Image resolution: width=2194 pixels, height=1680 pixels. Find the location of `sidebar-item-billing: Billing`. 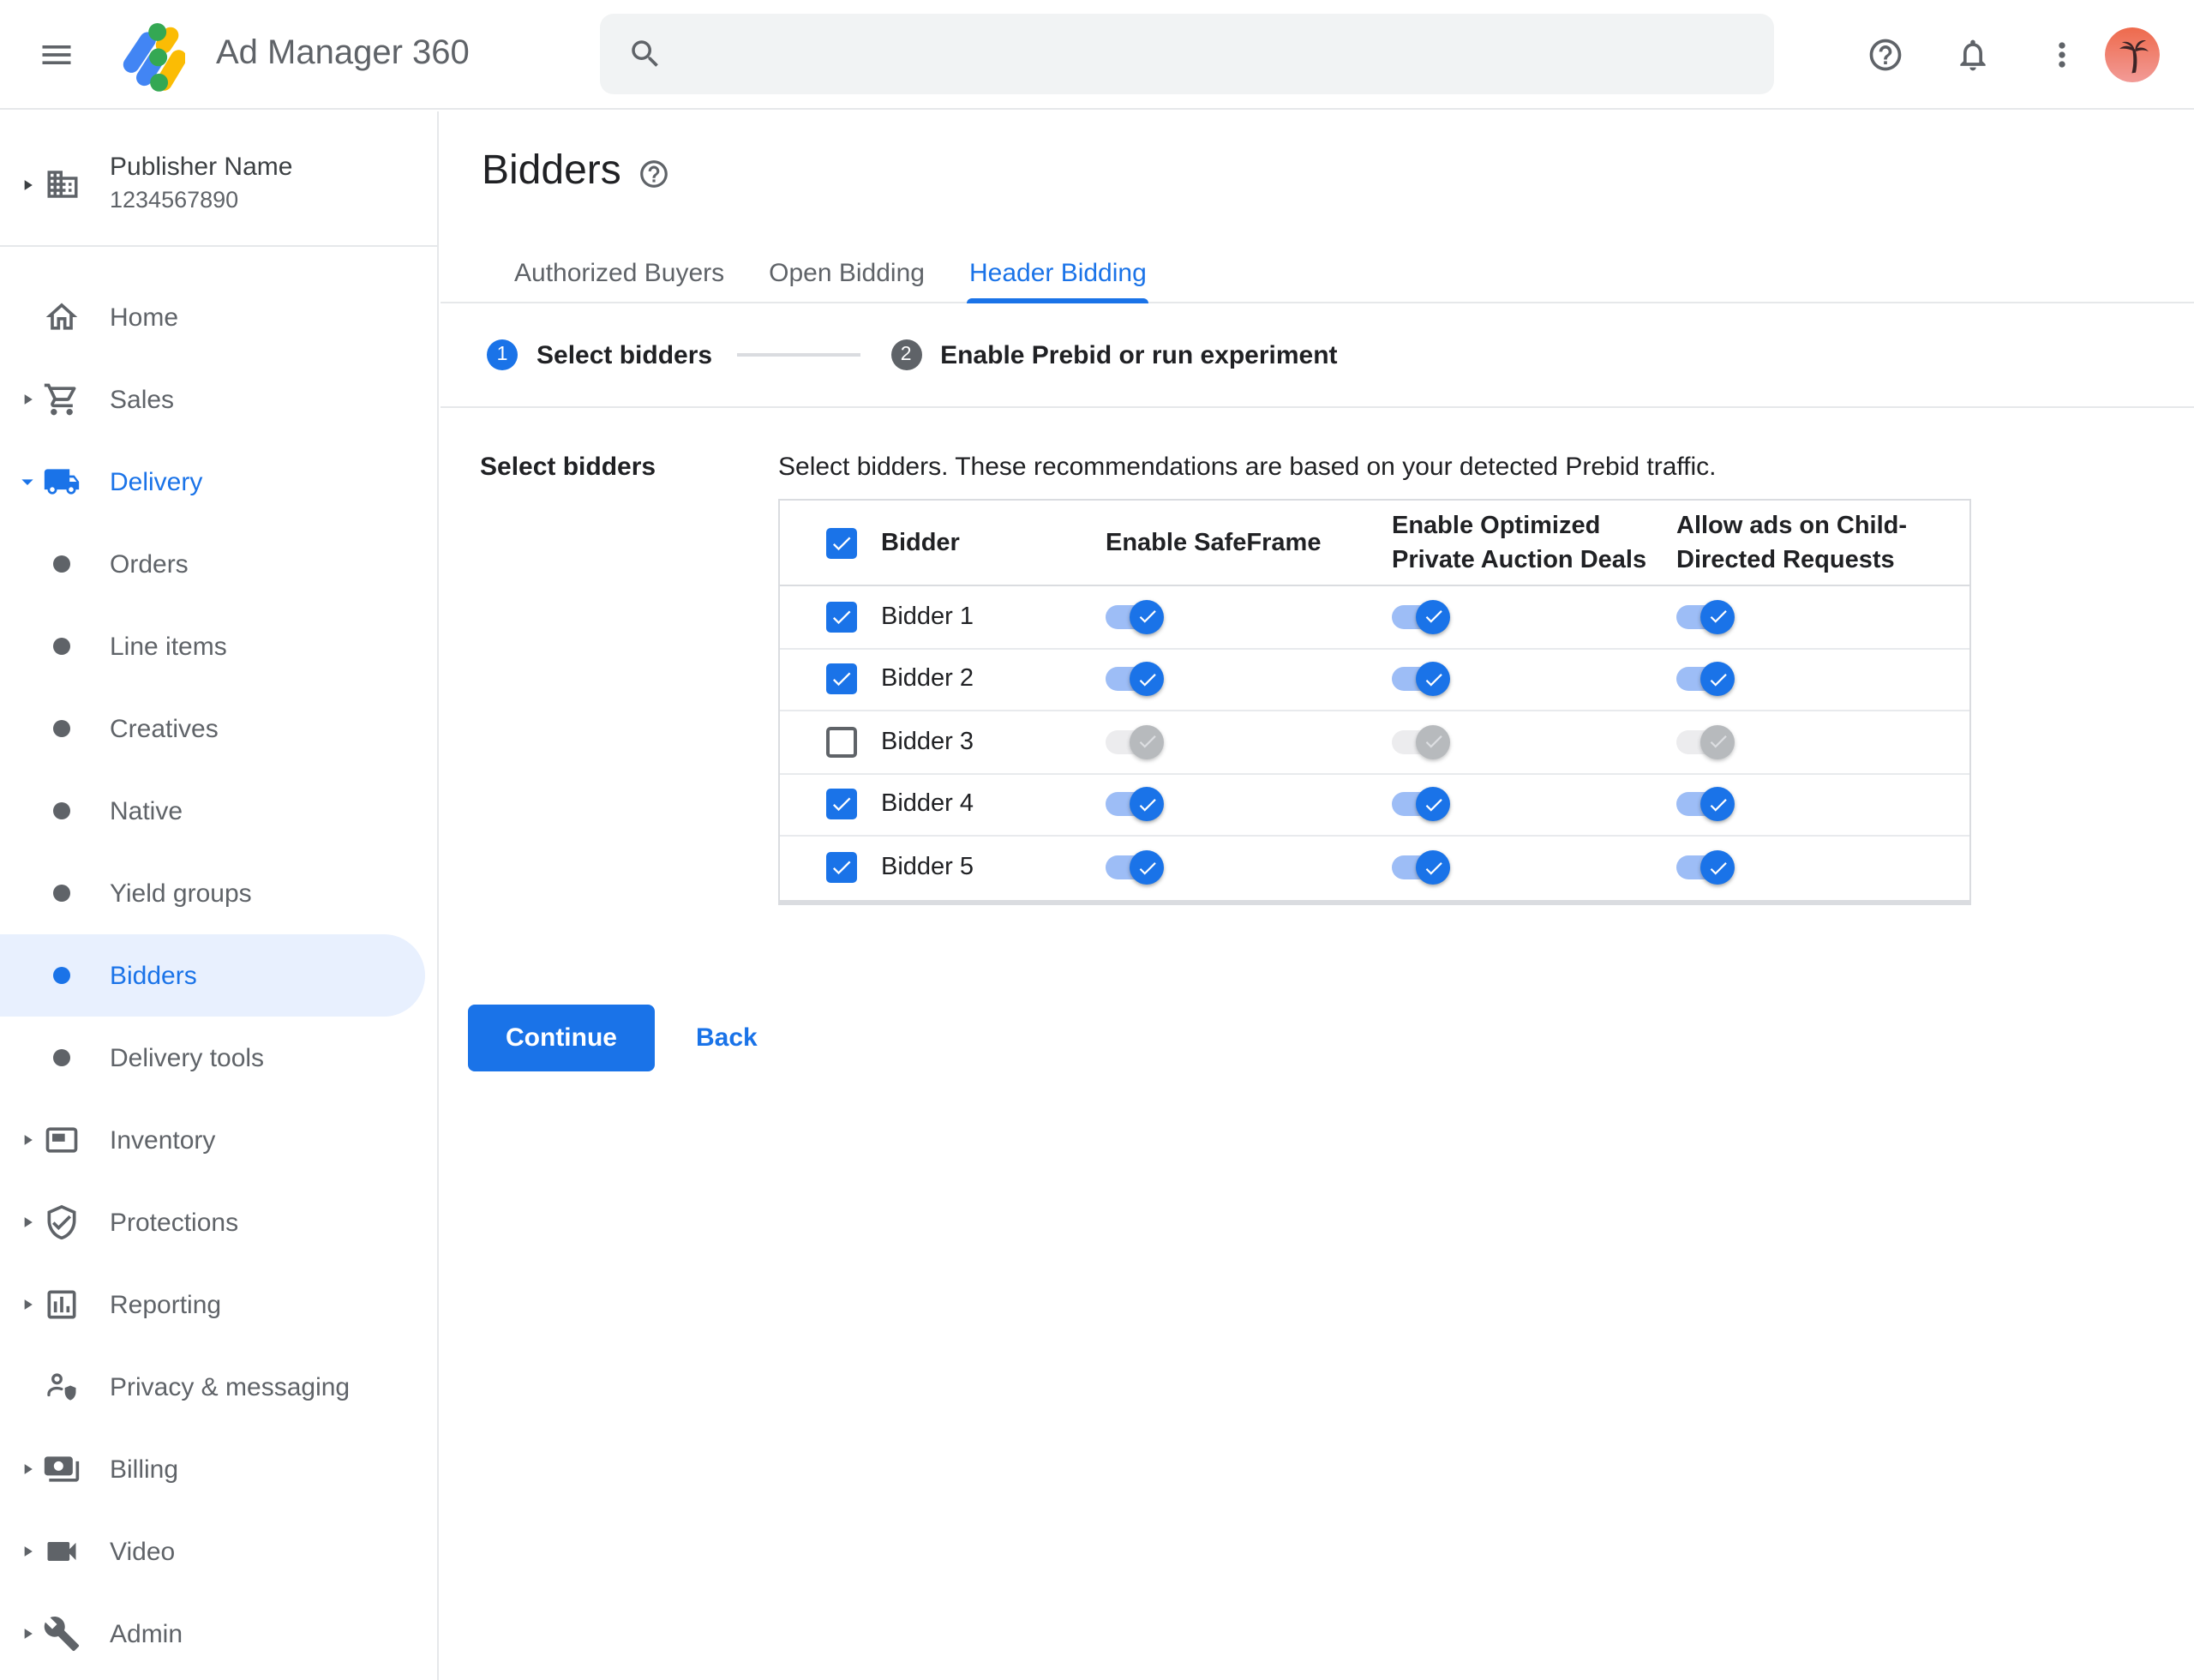

sidebar-item-billing: Billing is located at coordinates (218, 1469).